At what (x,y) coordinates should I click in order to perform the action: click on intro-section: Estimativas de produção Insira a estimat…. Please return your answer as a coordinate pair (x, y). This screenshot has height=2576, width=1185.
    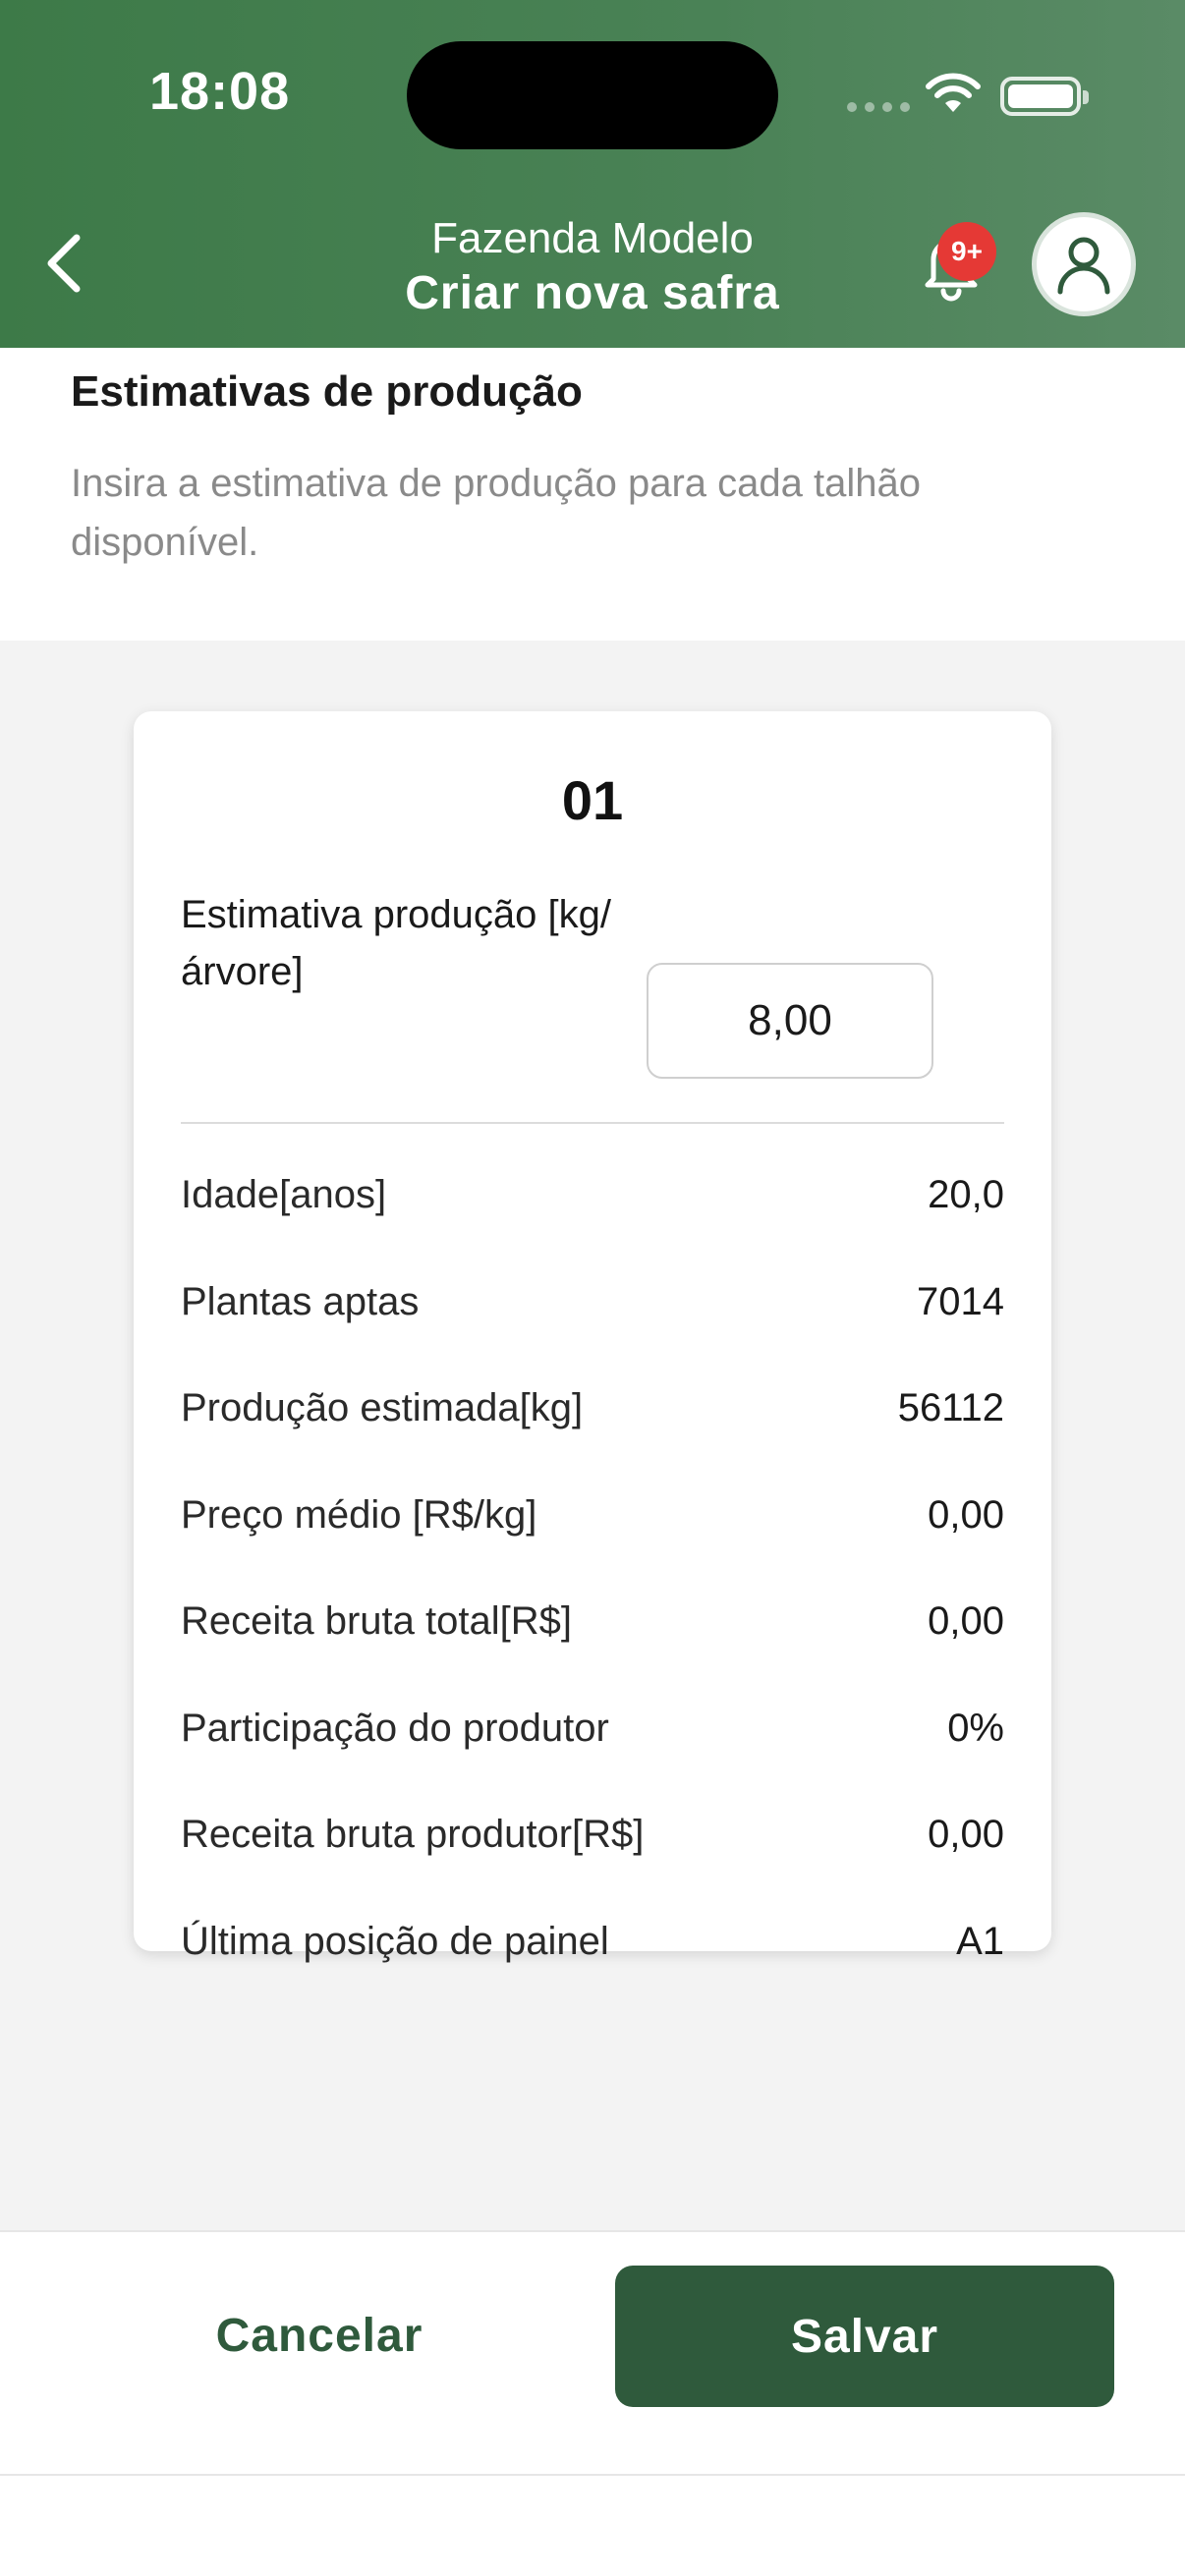
    Looking at the image, I should click on (592, 494).